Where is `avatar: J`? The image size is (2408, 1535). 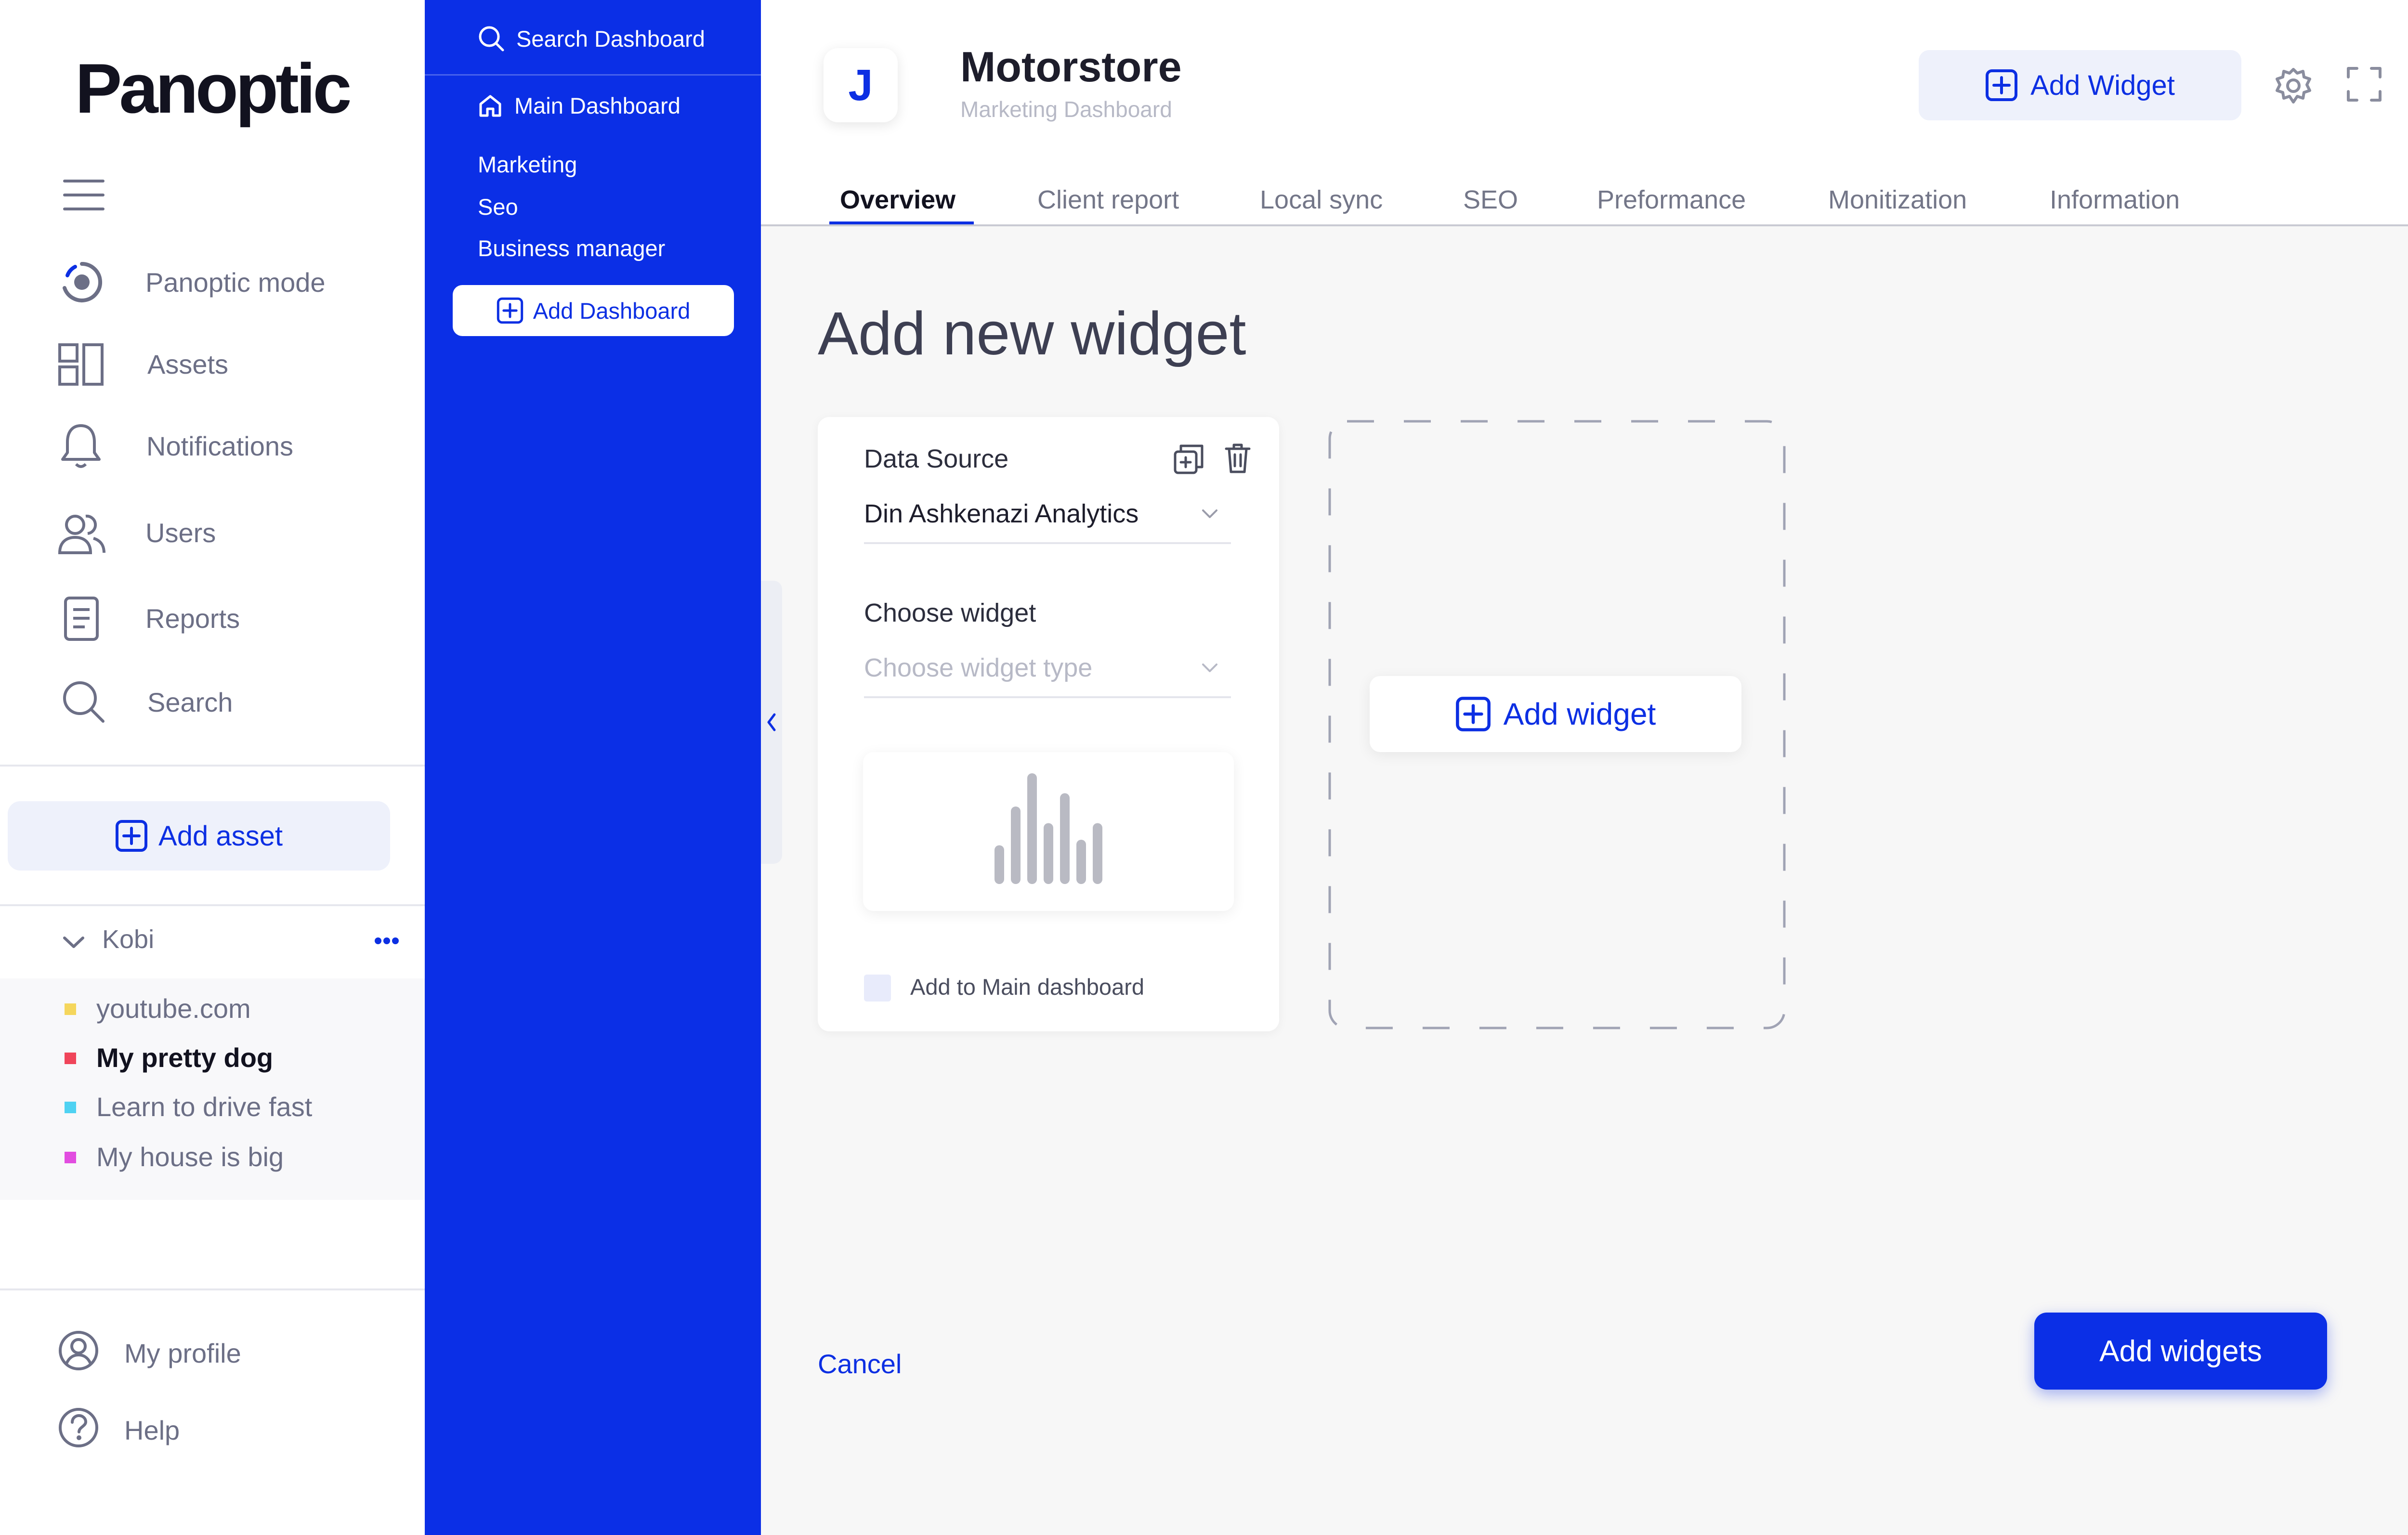 avatar: J is located at coordinates (861, 85).